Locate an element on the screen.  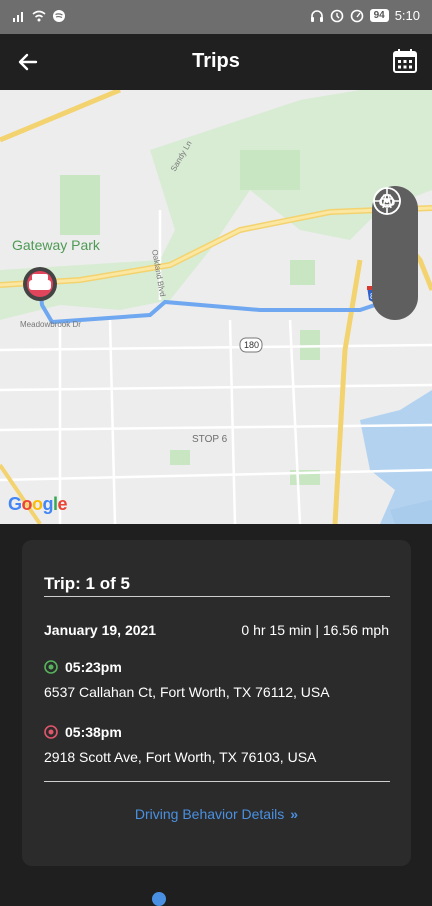
car-view-button is located at coordinates (392, 228).